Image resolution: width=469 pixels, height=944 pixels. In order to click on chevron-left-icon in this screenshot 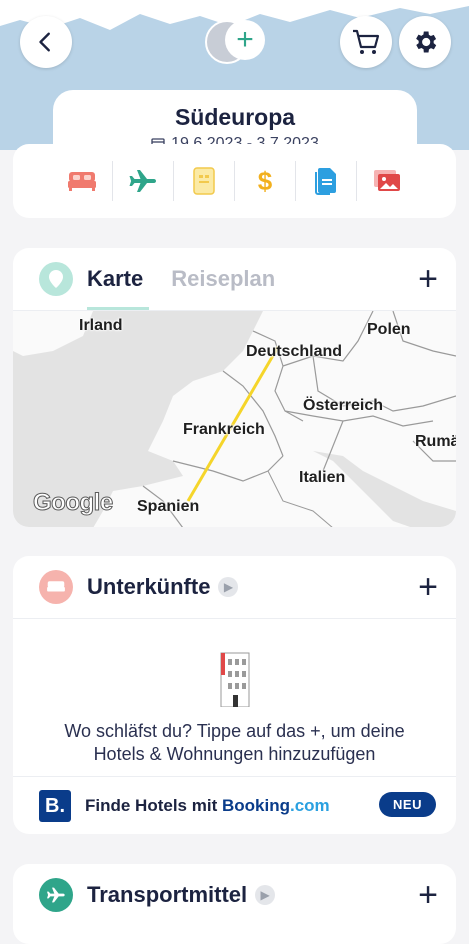, I will do `click(44, 42)`.